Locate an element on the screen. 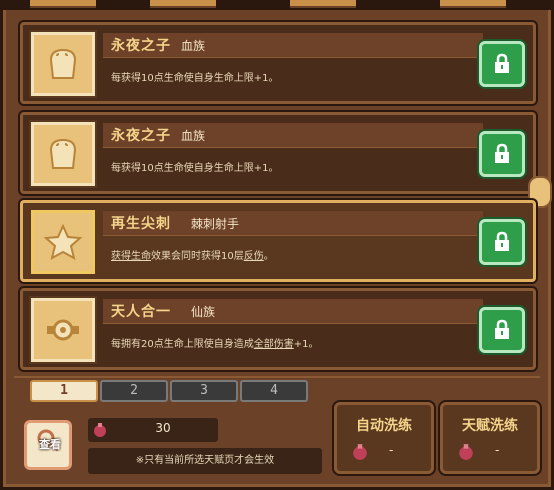  page-tab-3: 3 is located at coordinates (204, 391).